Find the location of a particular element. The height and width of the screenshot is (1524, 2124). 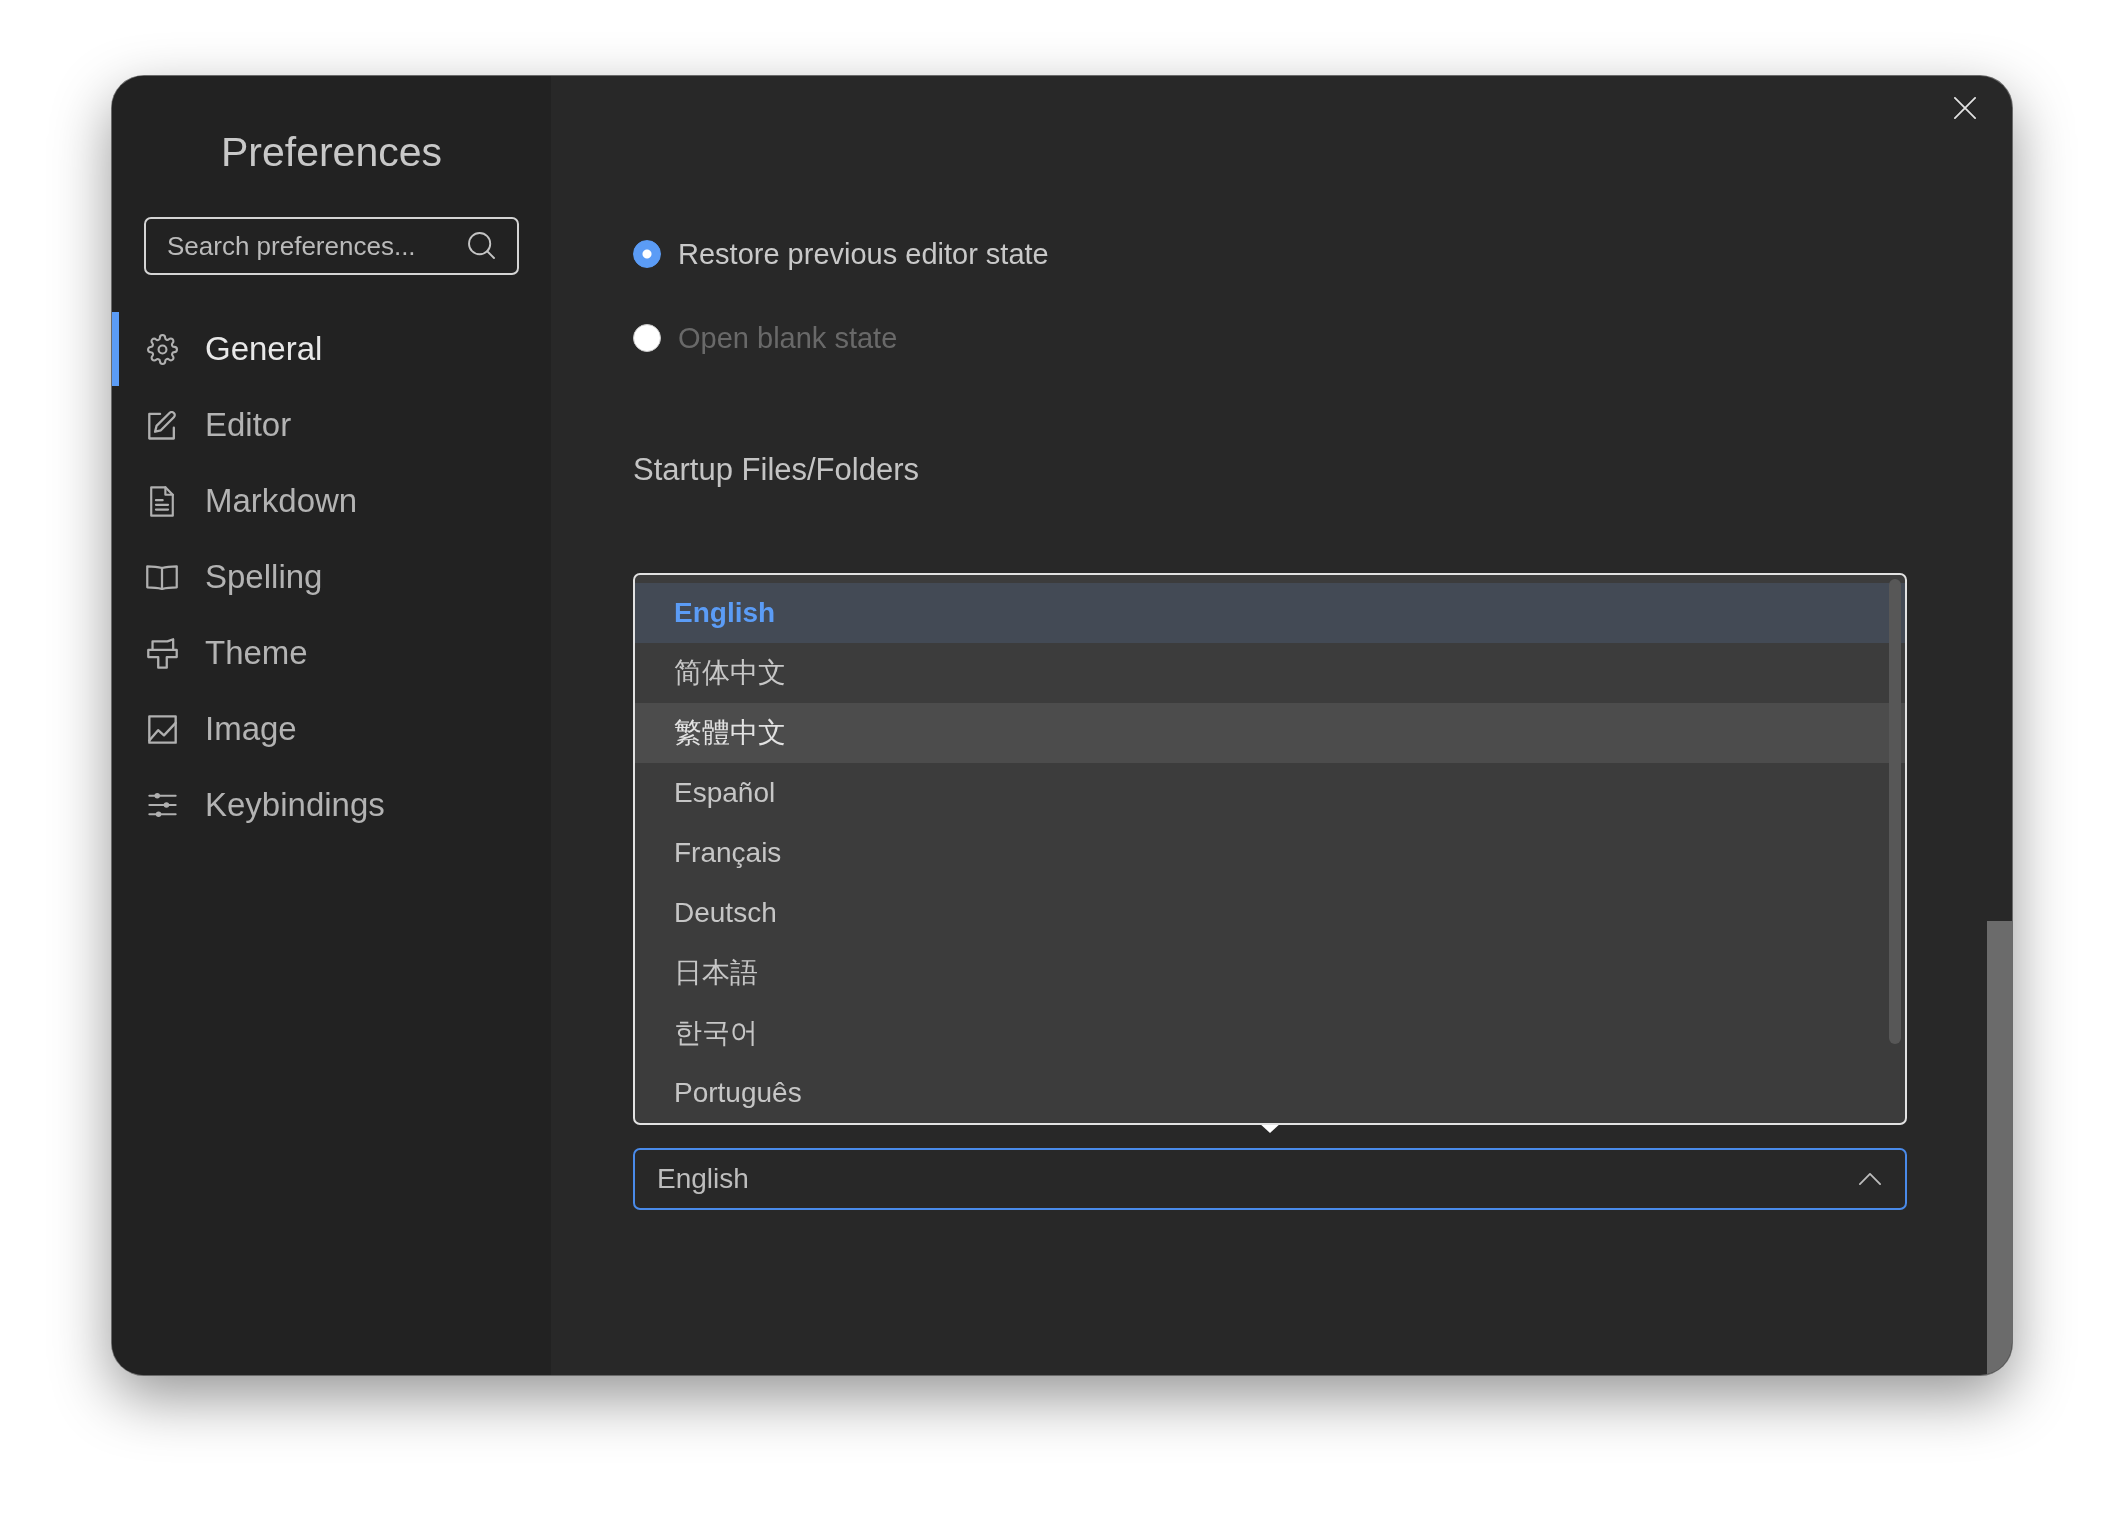

language-select: English is located at coordinates (1270, 1179).